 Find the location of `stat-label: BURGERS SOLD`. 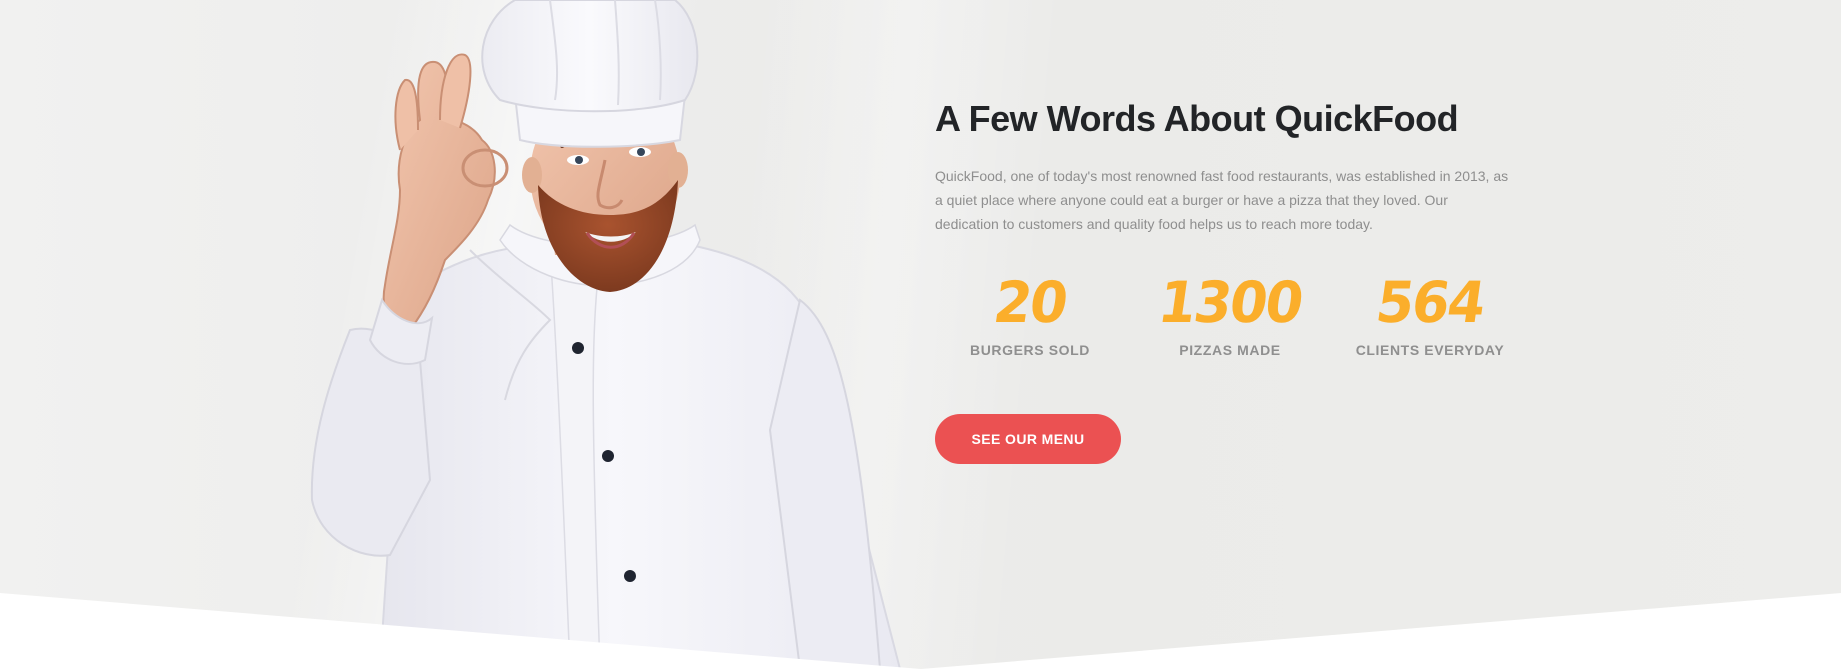

stat-label: BURGERS SOLD is located at coordinates (1030, 350).